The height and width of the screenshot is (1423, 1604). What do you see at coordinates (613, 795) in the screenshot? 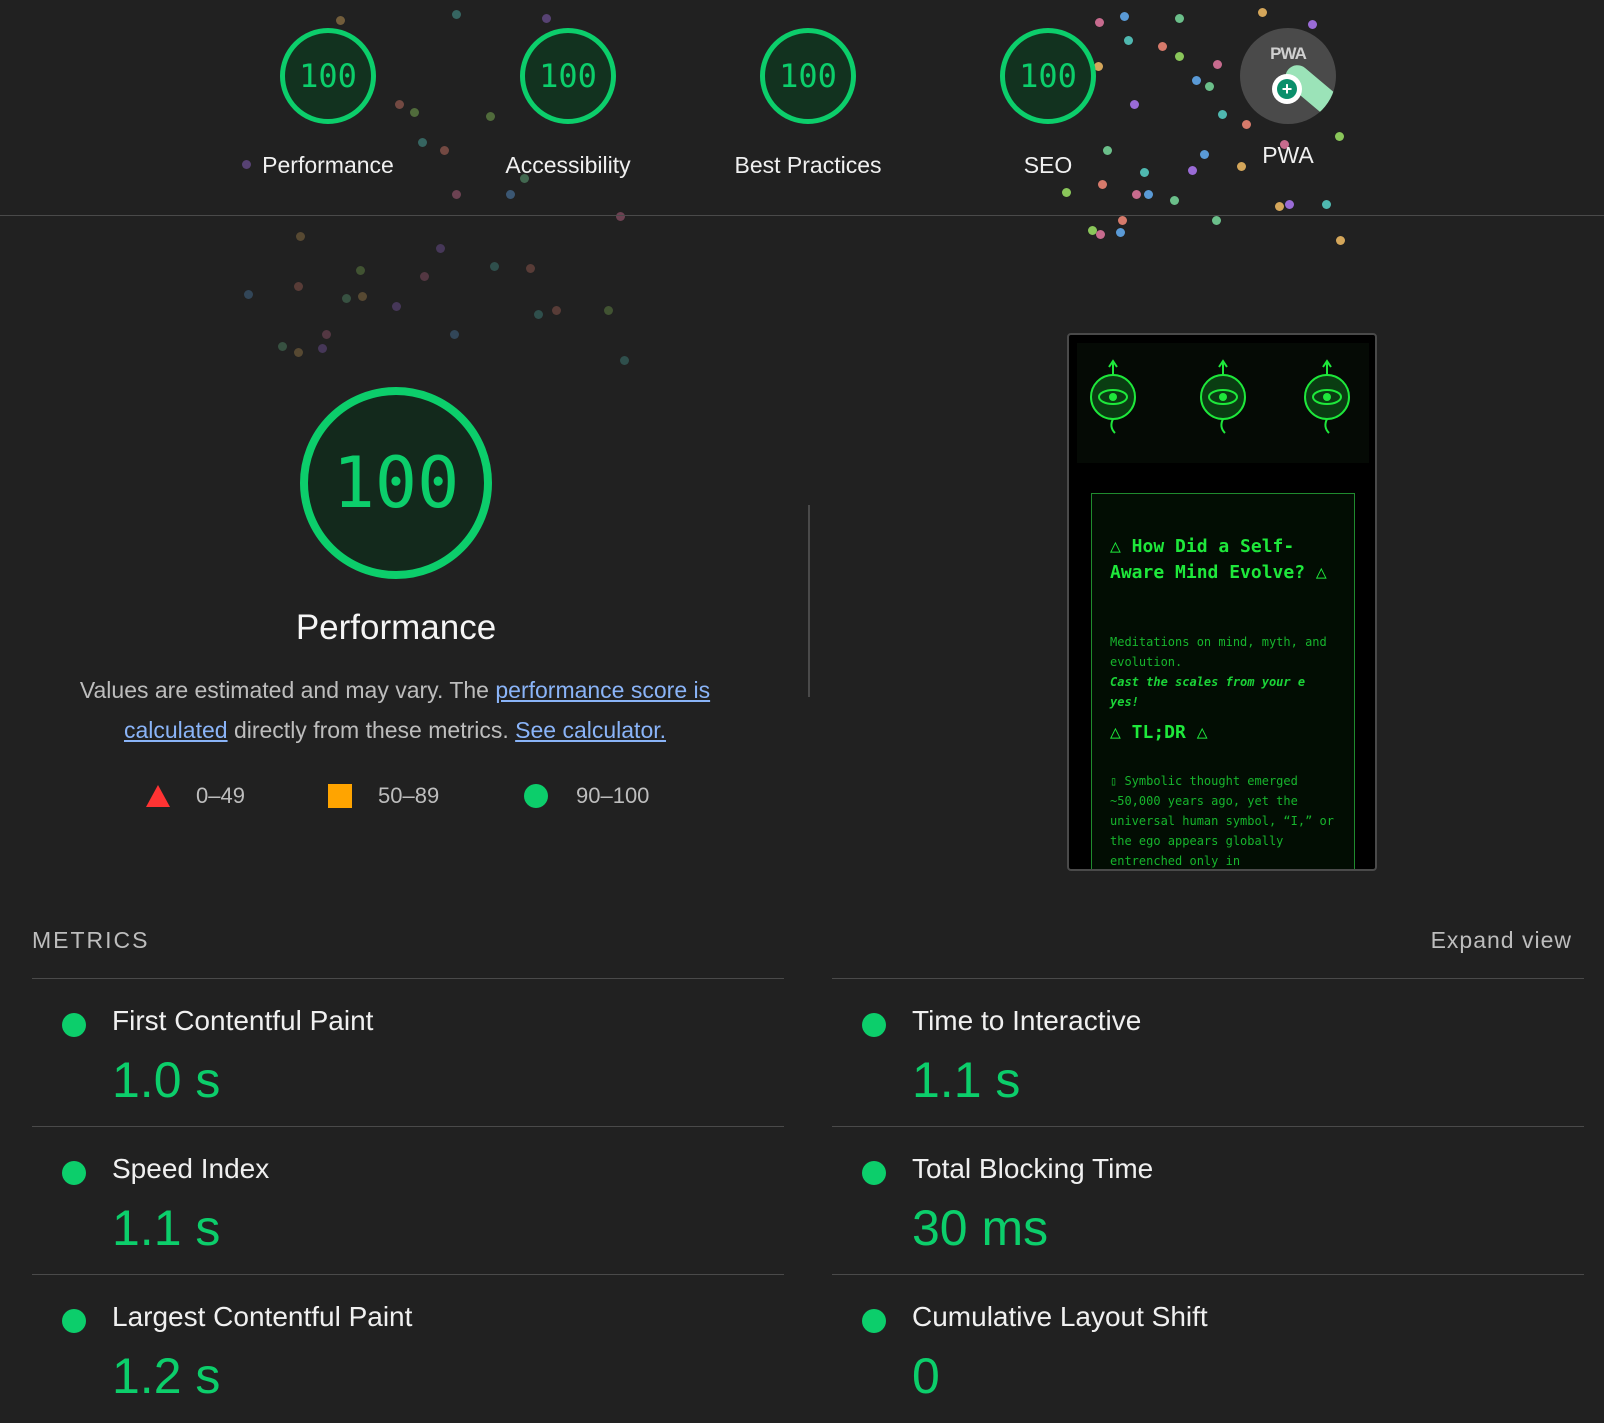
I see `legend-range: 90–100` at bounding box center [613, 795].